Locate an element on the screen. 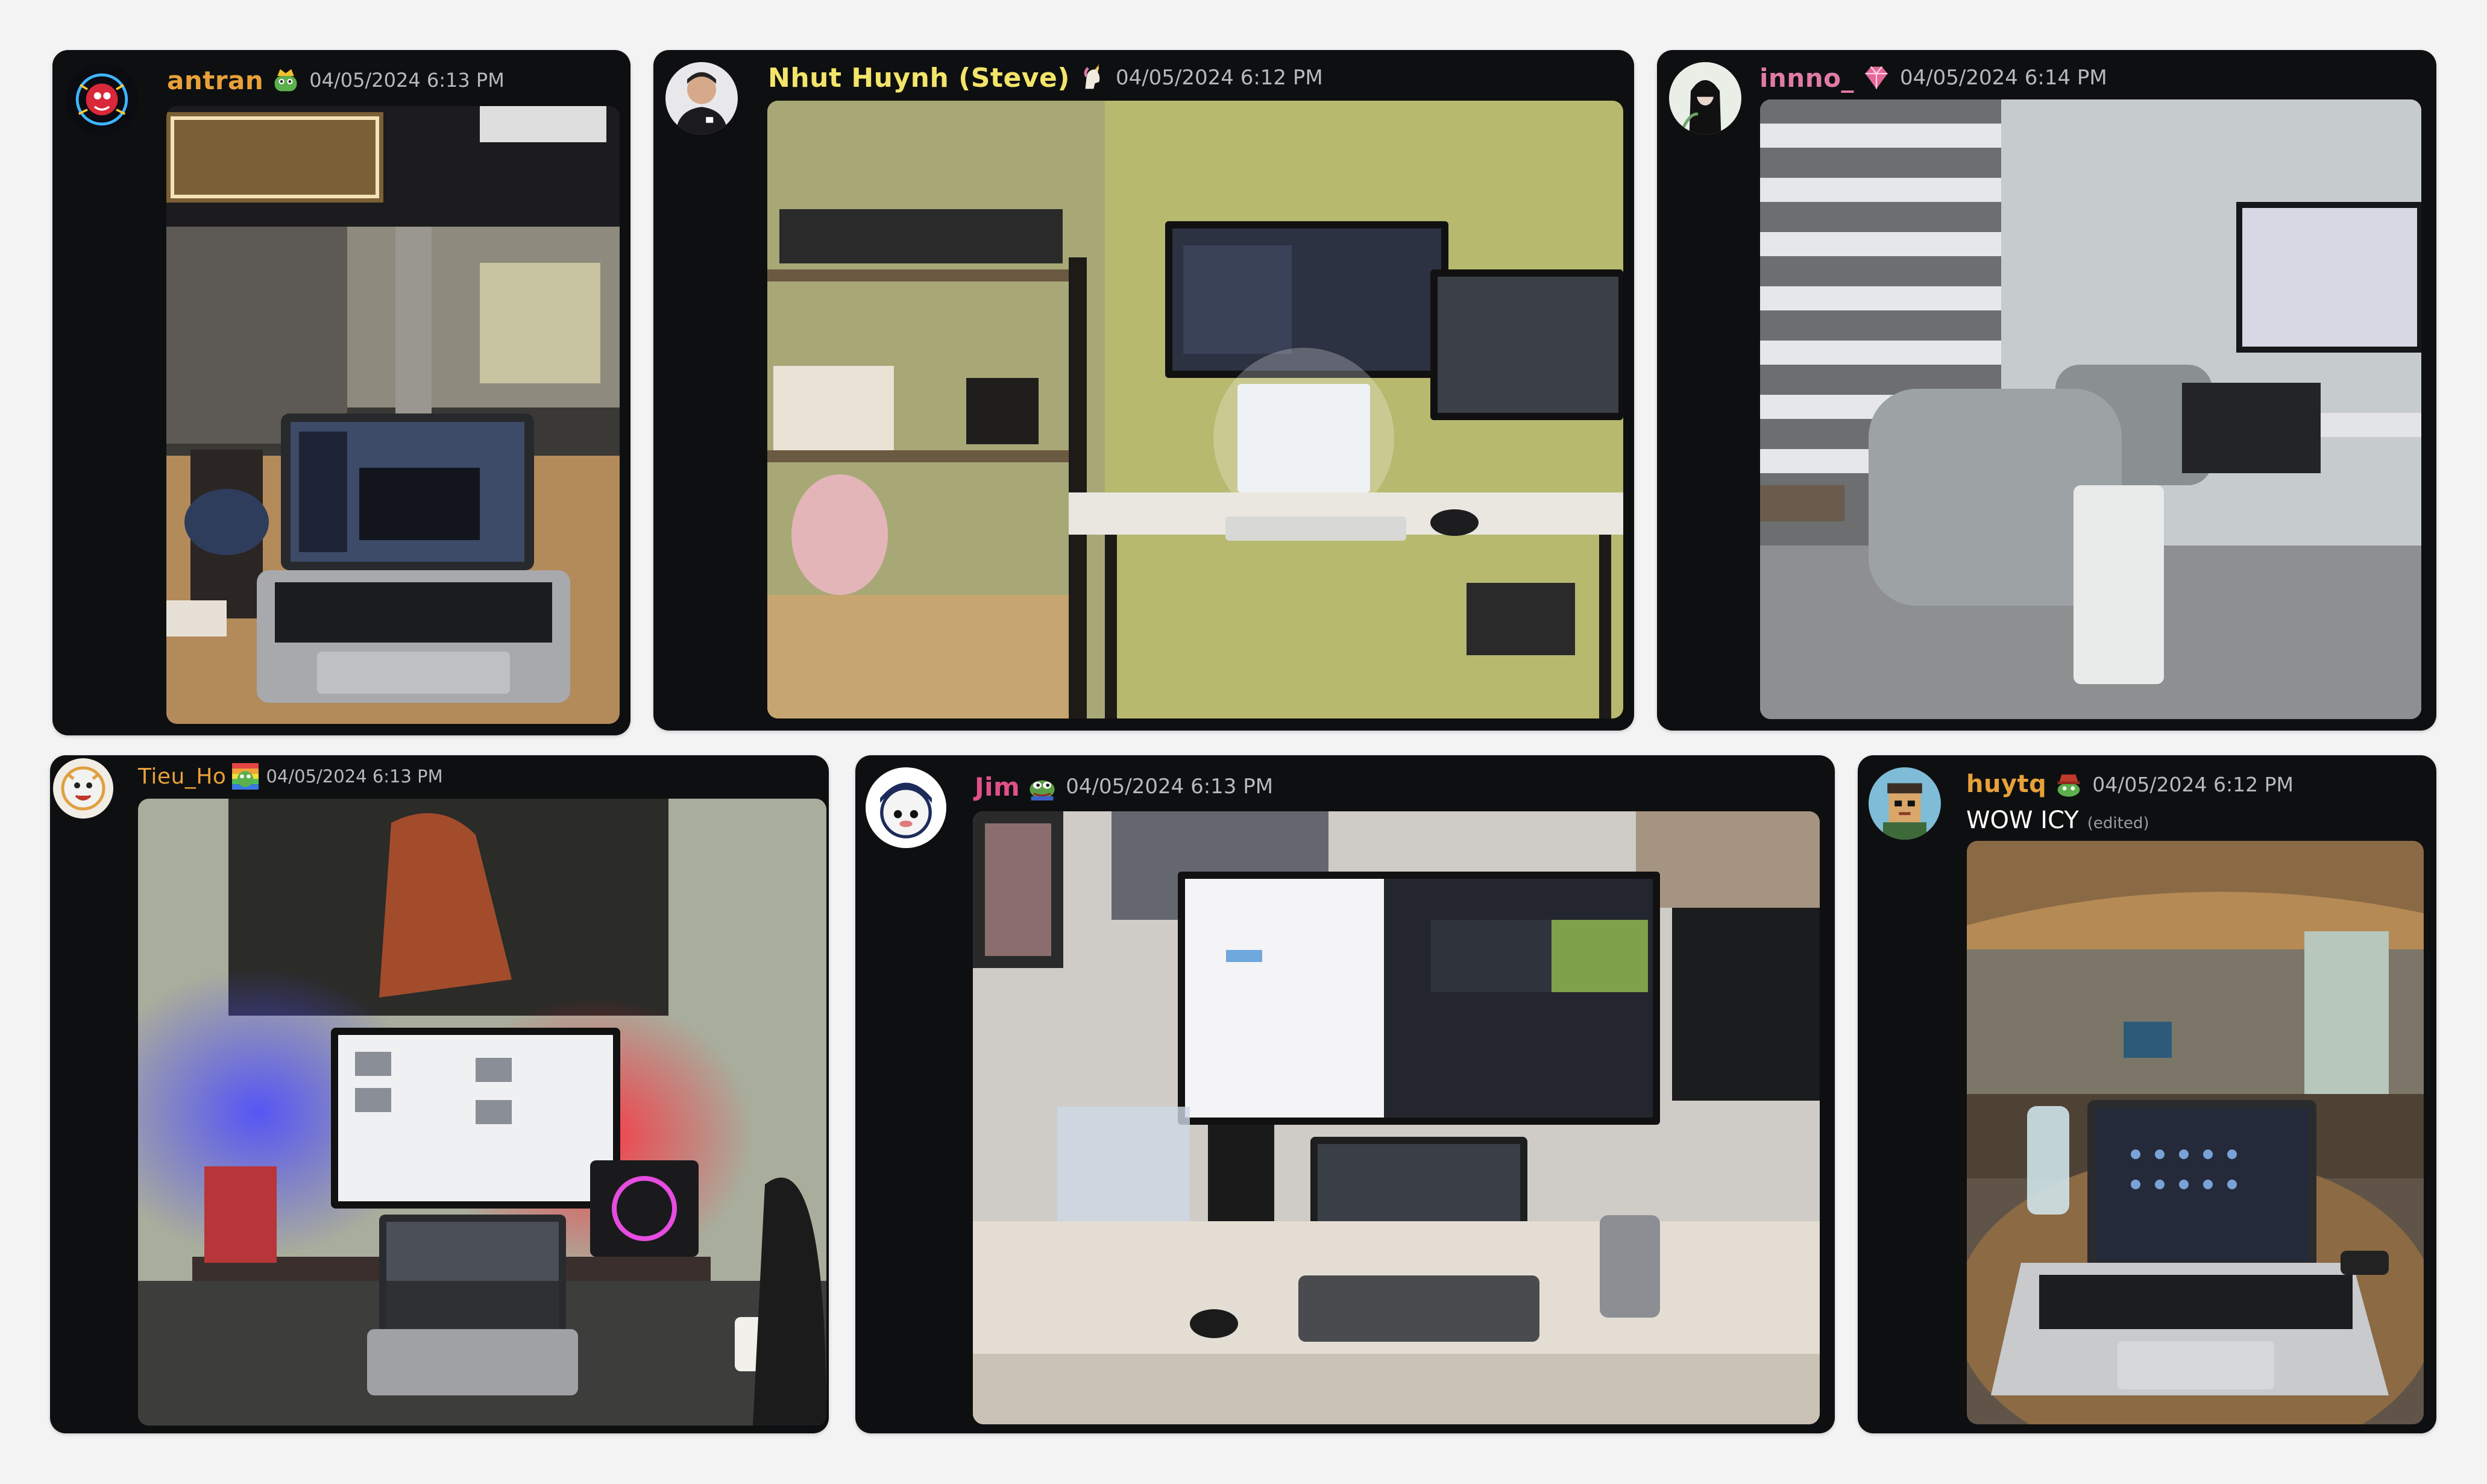  frog-hat-icon is located at coordinates (2069, 784).